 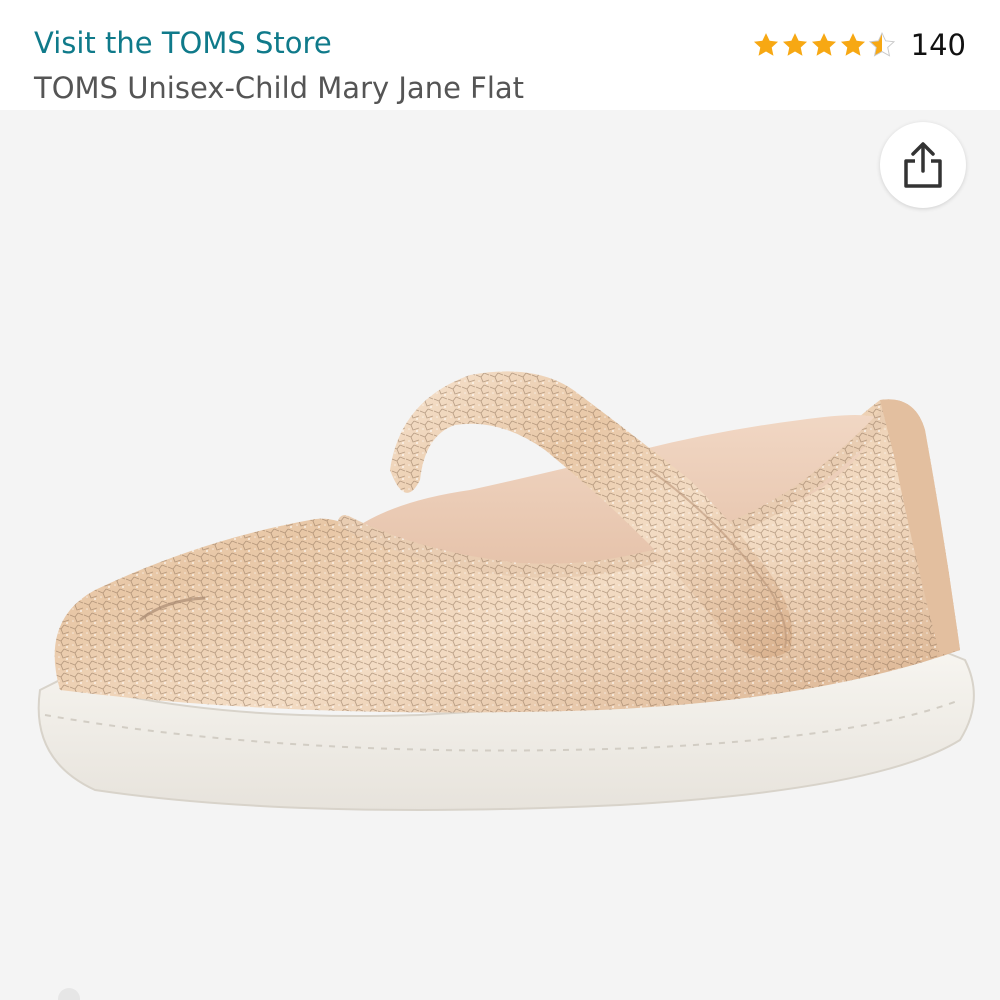 I want to click on rating-summary: 140, so click(x=859, y=45).